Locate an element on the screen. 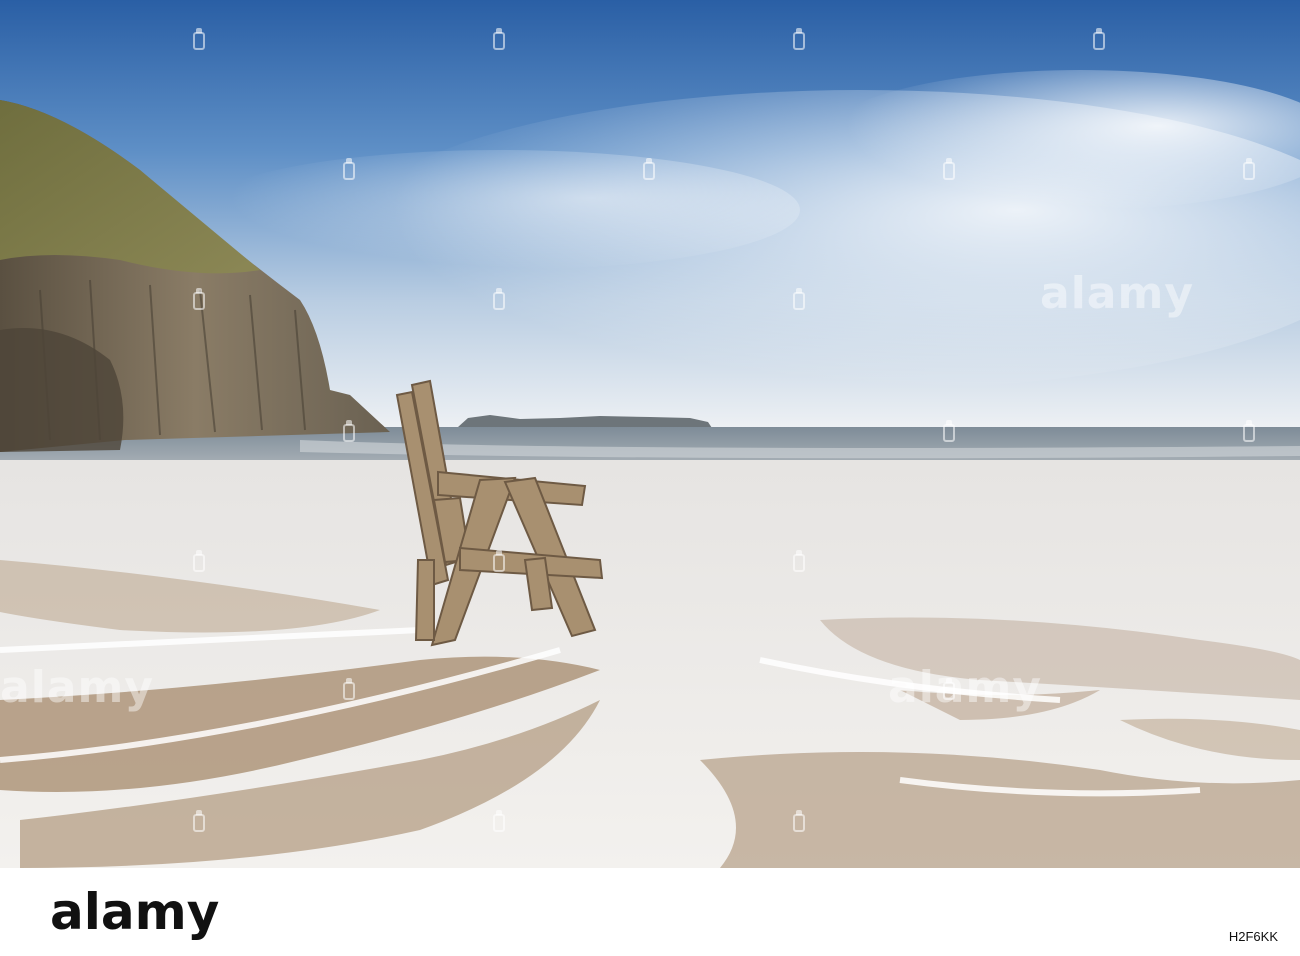  alamy-logo: alamy is located at coordinates (135, 912).